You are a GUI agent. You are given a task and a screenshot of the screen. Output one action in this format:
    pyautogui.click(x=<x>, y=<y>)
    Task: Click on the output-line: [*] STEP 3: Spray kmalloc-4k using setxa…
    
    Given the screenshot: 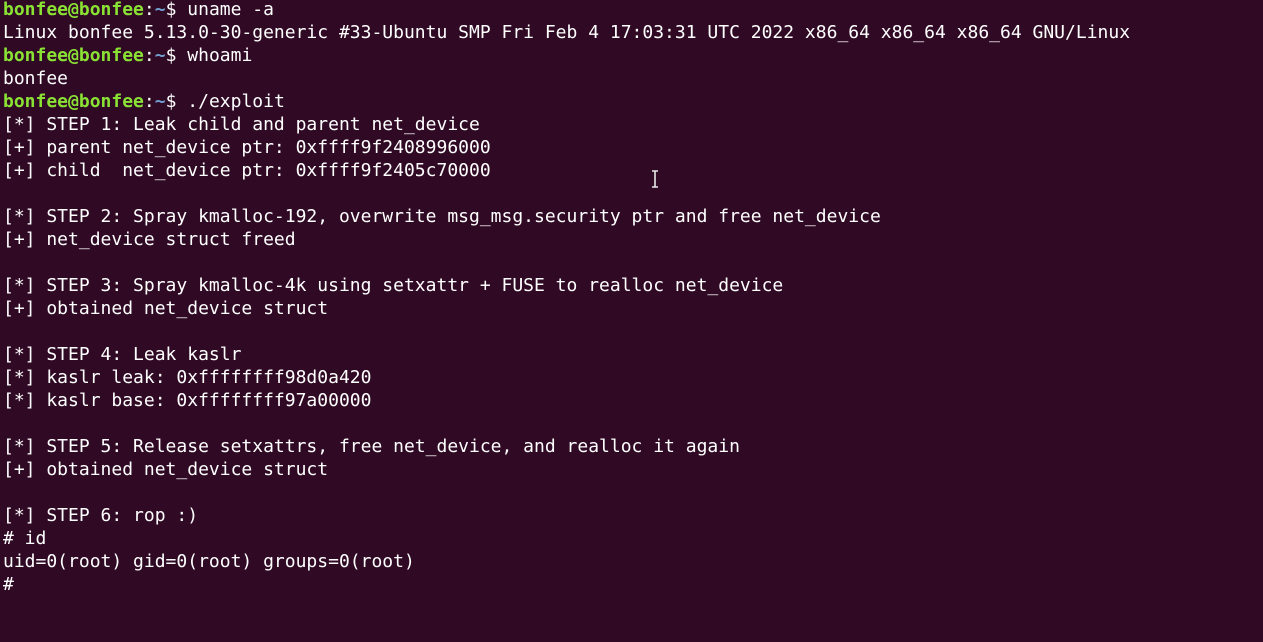 What is the action you would take?
    pyautogui.click(x=393, y=285)
    